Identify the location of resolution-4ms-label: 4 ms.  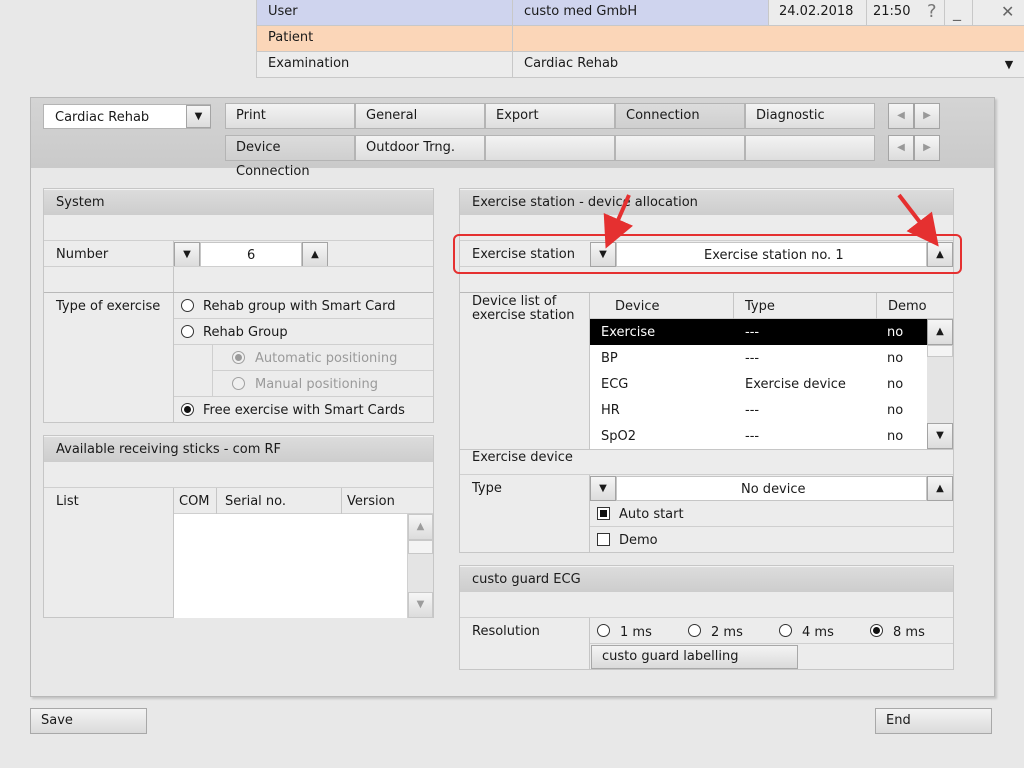
(818, 632).